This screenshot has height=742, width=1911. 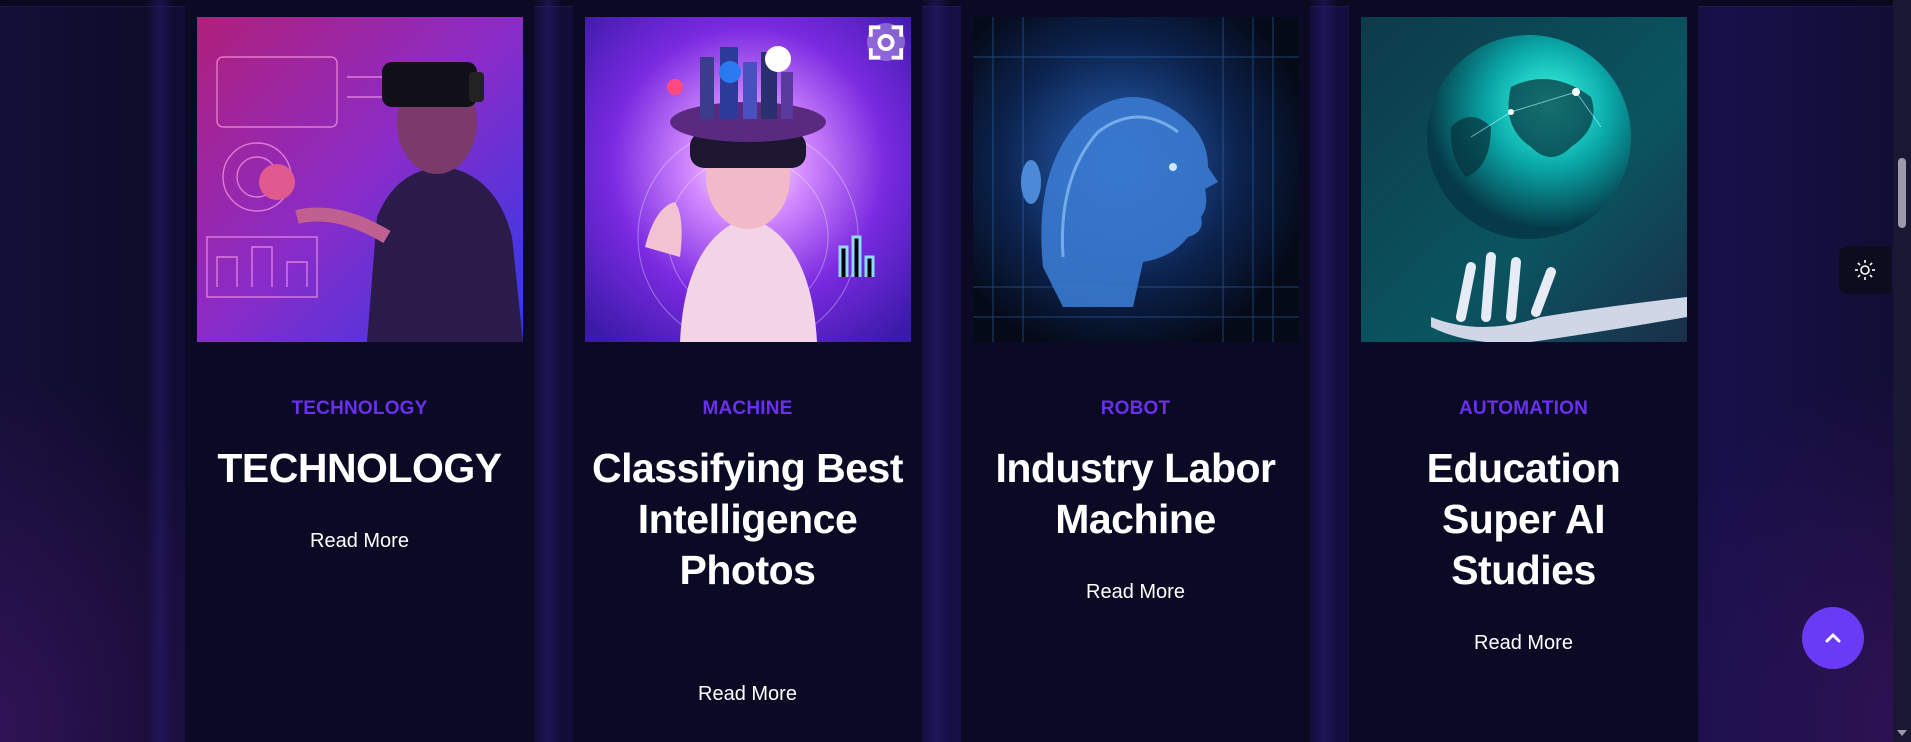 What do you see at coordinates (1523, 409) in the screenshot?
I see `card-category: AUTOMATION` at bounding box center [1523, 409].